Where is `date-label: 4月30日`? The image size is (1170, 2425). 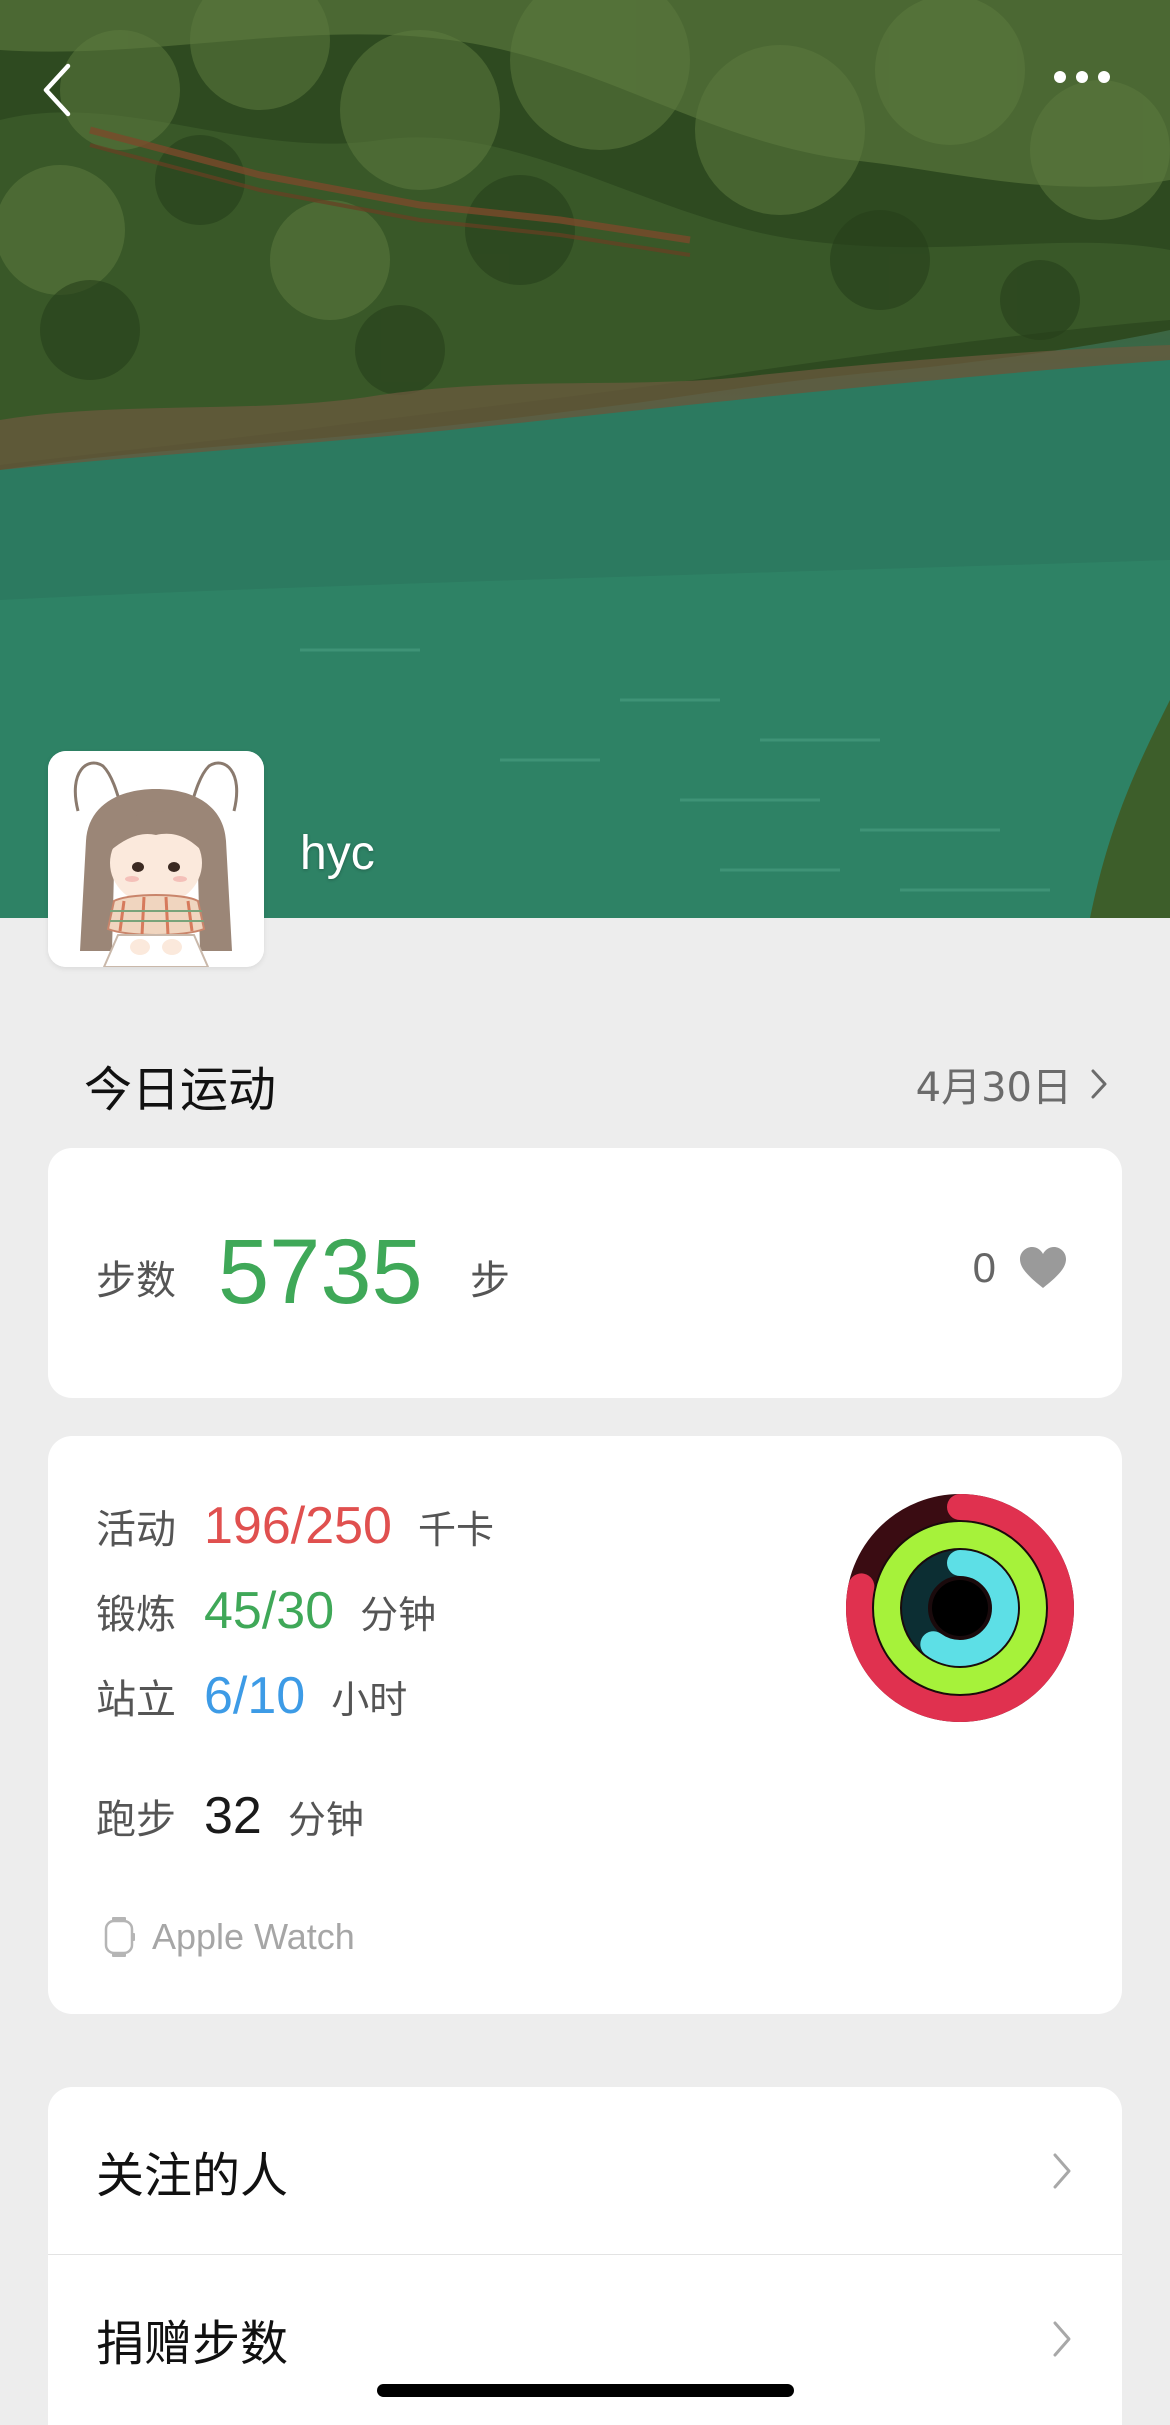
date-label: 4月30日 is located at coordinates (993, 1088).